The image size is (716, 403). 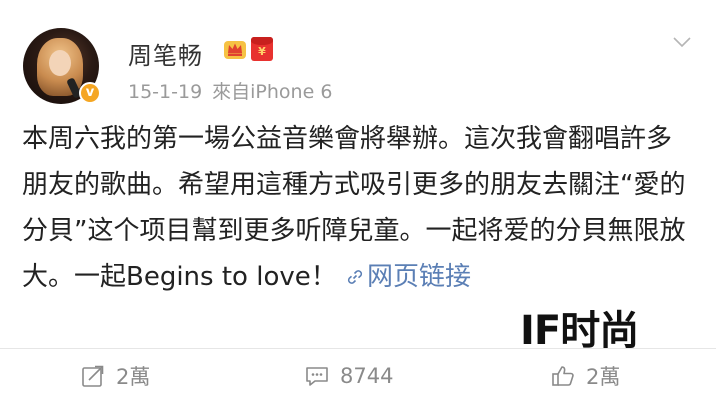 What do you see at coordinates (272, 92) in the screenshot?
I see `post-source: 來自iPhone 6` at bounding box center [272, 92].